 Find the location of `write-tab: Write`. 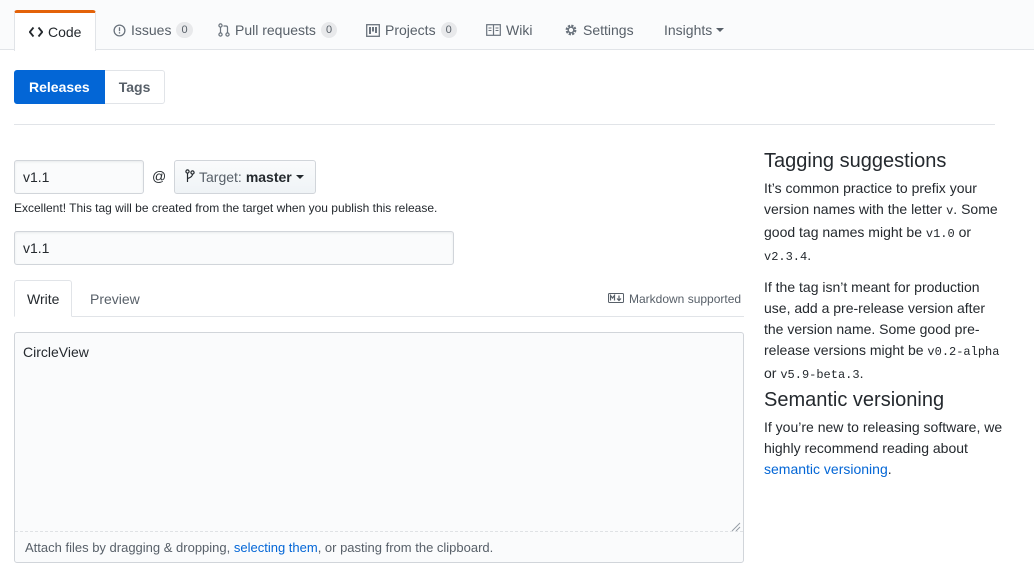

write-tab: Write is located at coordinates (43, 298).